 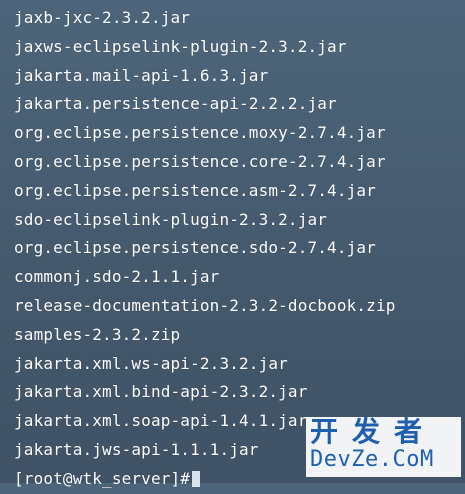 I want to click on watermark-title: 开发者, so click(x=373, y=431).